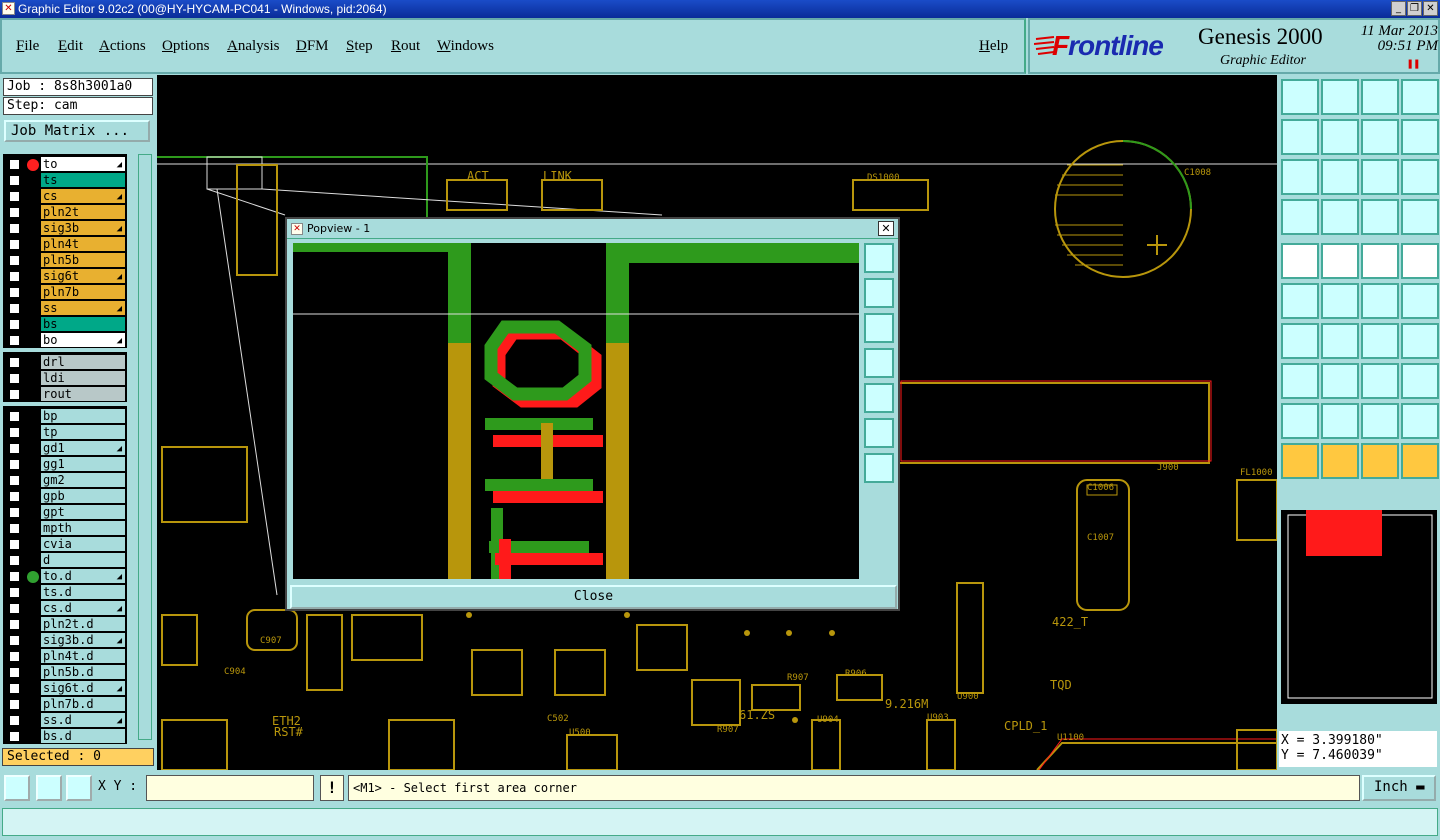 The image size is (1440, 840). Describe the element at coordinates (65, 560) in the screenshot. I see `layer-row: d` at that location.